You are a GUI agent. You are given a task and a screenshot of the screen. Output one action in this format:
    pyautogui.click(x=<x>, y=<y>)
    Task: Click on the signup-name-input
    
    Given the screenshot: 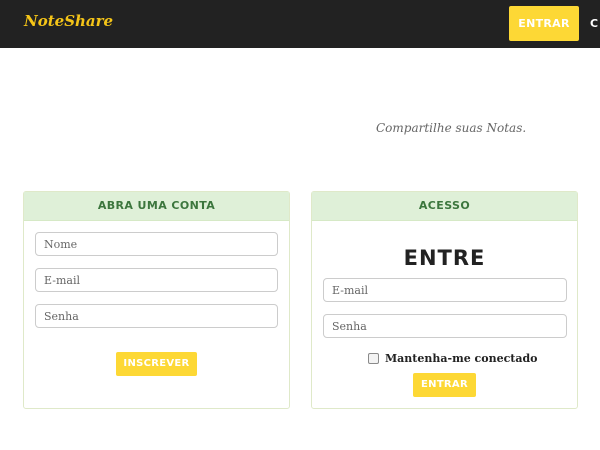 What is the action you would take?
    pyautogui.click(x=156, y=244)
    